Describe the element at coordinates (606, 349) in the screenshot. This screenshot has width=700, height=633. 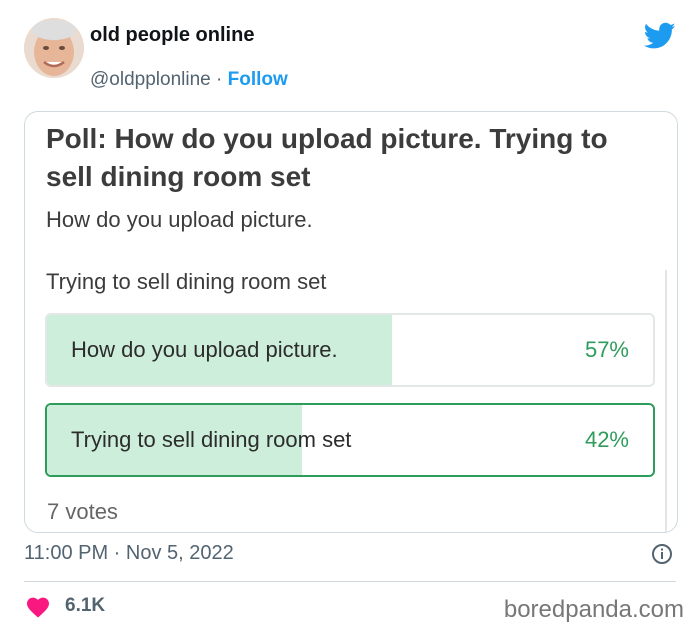
I see `poll-option-1-percent: 57%` at that location.